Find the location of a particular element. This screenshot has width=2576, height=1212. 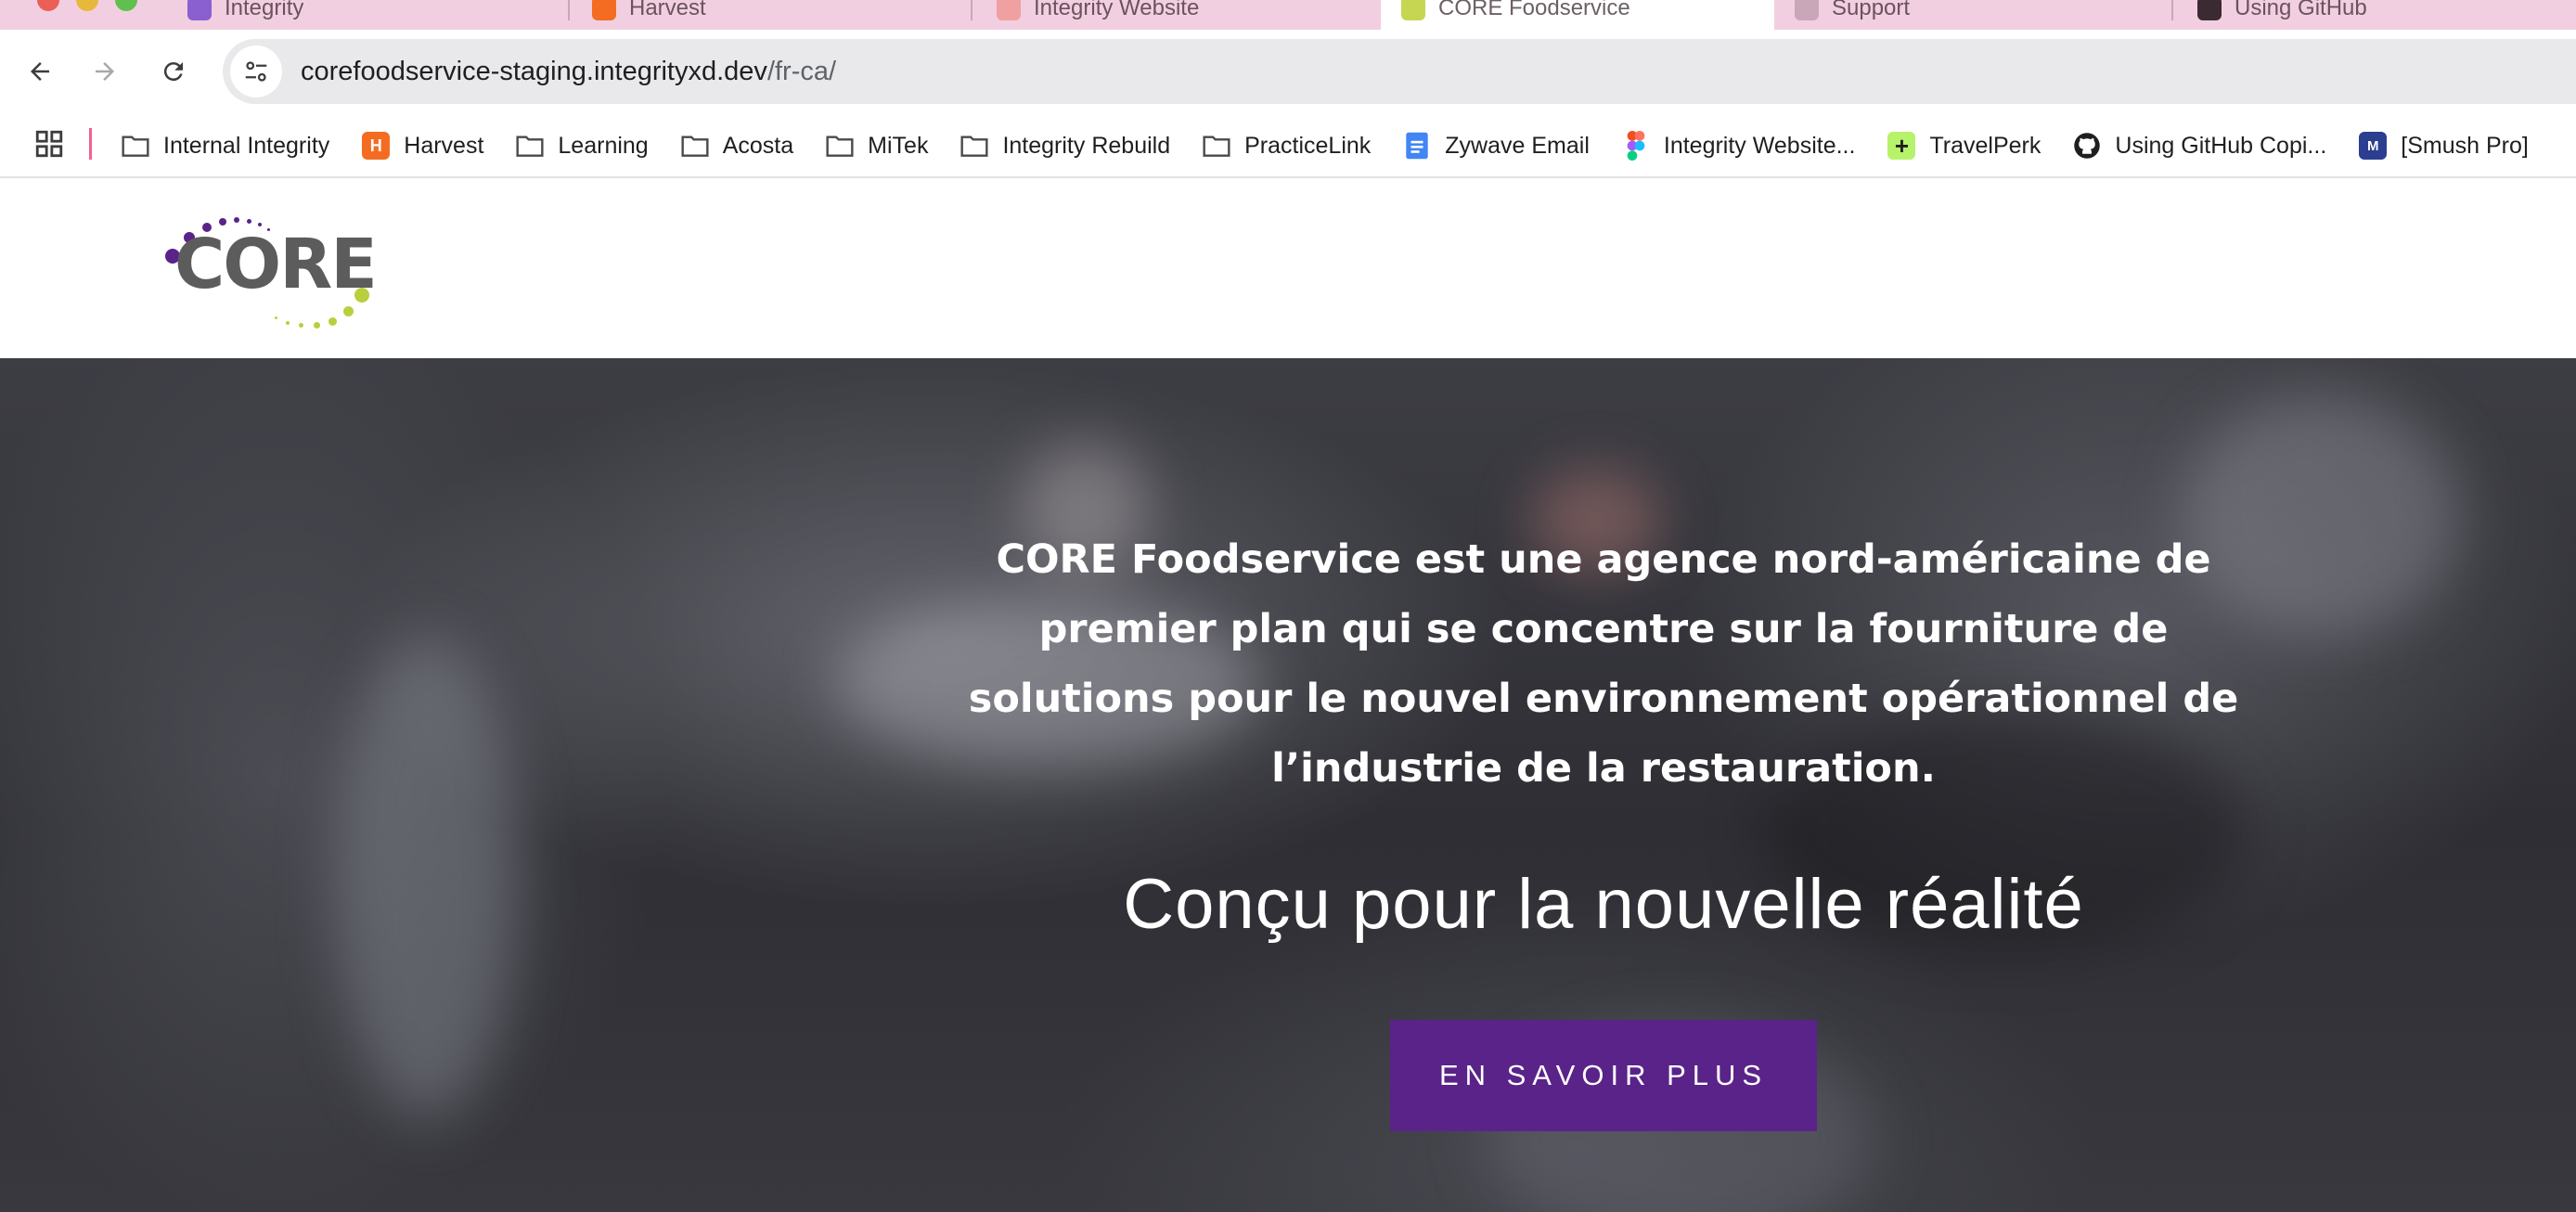

browser-tab: Support is located at coordinates (1969, 15).